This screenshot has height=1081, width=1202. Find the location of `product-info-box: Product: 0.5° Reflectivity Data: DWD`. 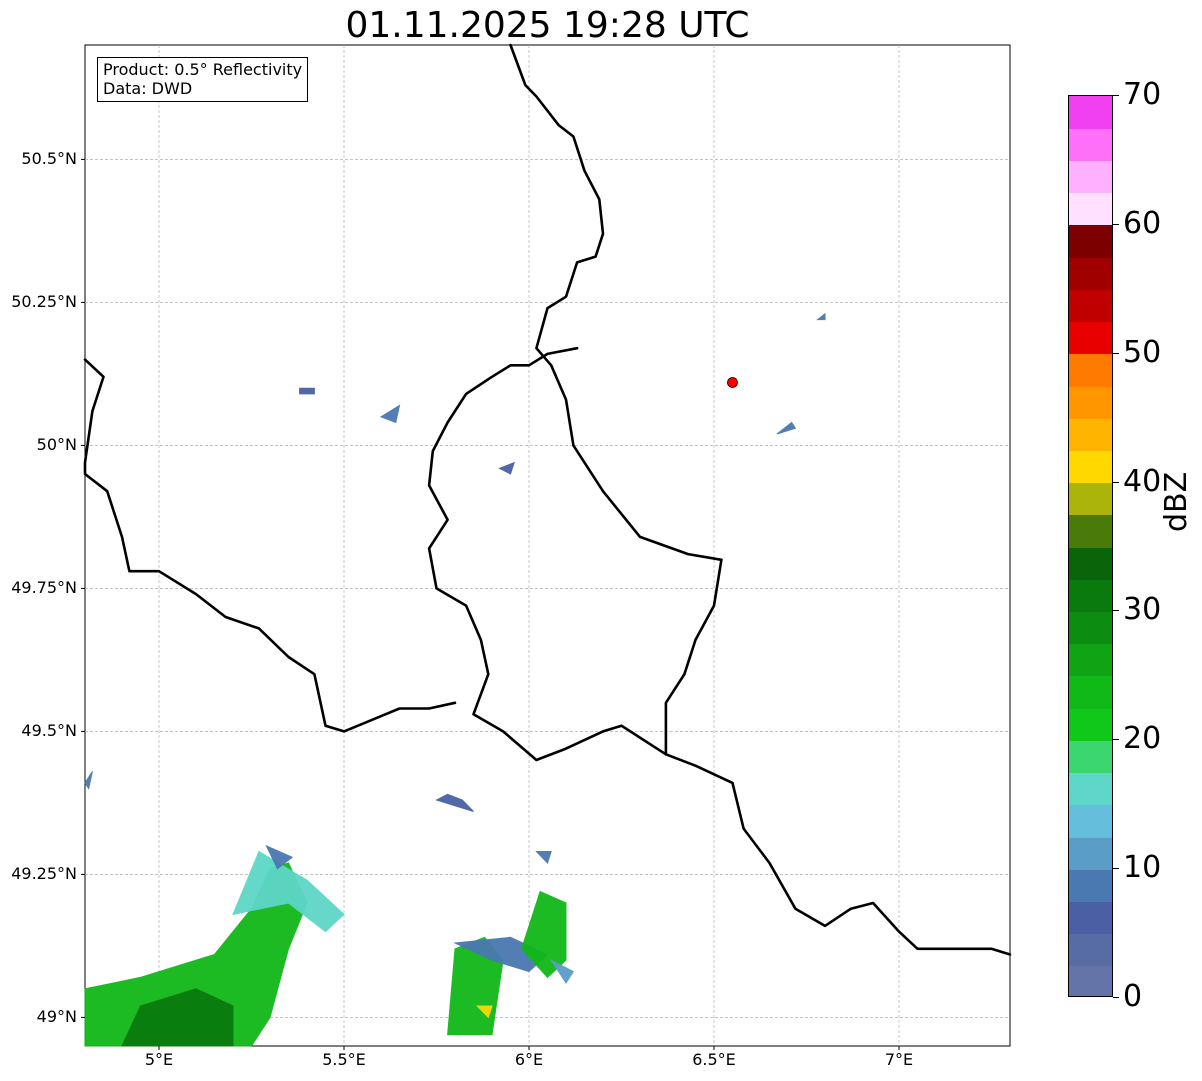

product-info-box: Product: 0.5° Reflectivity Data: DWD is located at coordinates (203, 79).